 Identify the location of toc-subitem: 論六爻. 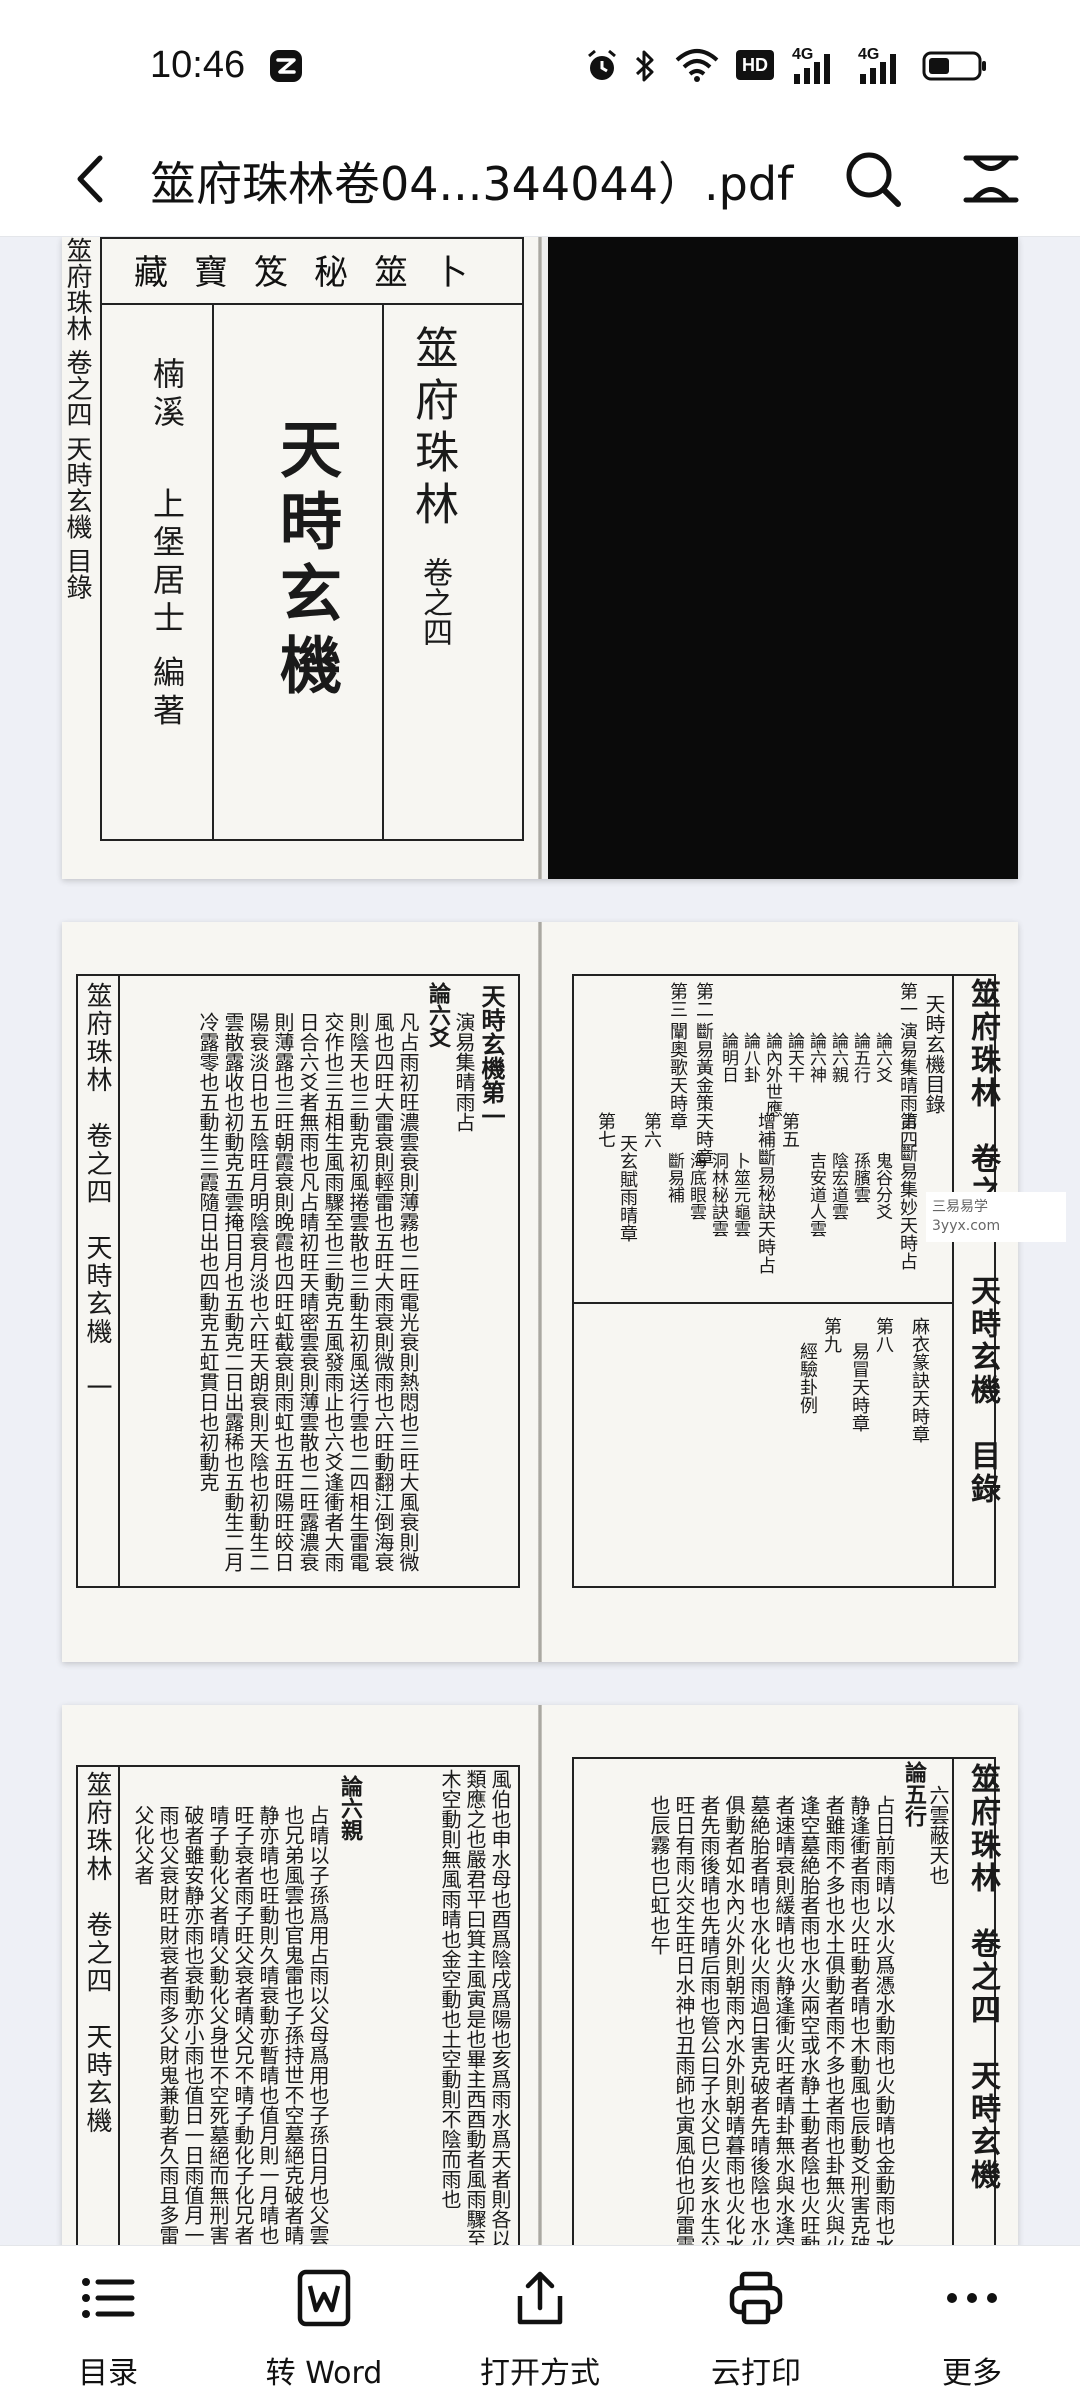
(882, 1057).